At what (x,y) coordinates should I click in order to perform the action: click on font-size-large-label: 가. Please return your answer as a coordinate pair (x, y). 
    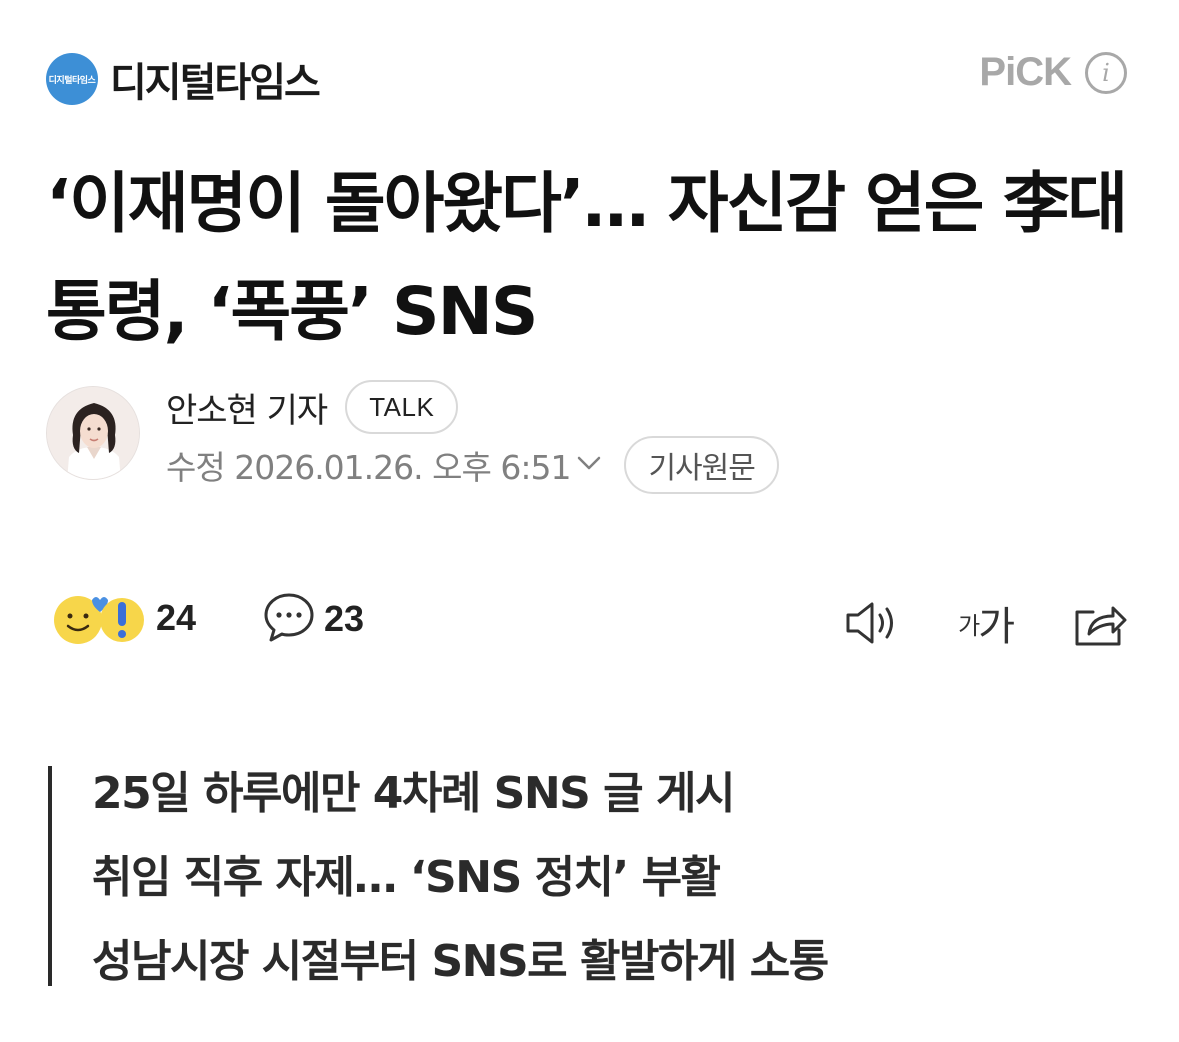
    Looking at the image, I should click on (996, 627).